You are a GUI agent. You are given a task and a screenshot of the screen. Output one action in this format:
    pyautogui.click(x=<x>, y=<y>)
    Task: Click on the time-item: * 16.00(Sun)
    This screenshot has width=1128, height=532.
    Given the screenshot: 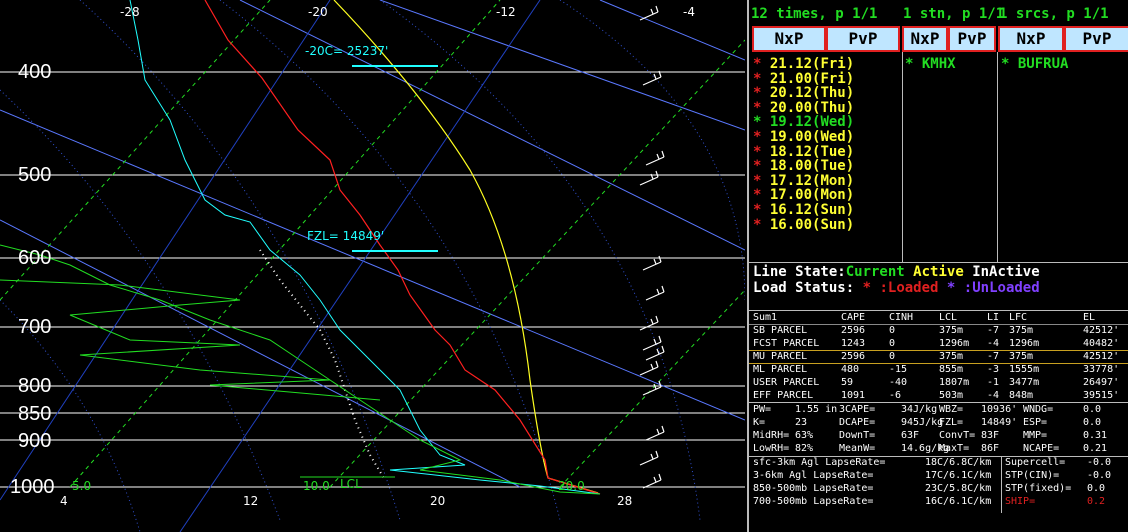 What is the action you would take?
    pyautogui.click(x=803, y=224)
    